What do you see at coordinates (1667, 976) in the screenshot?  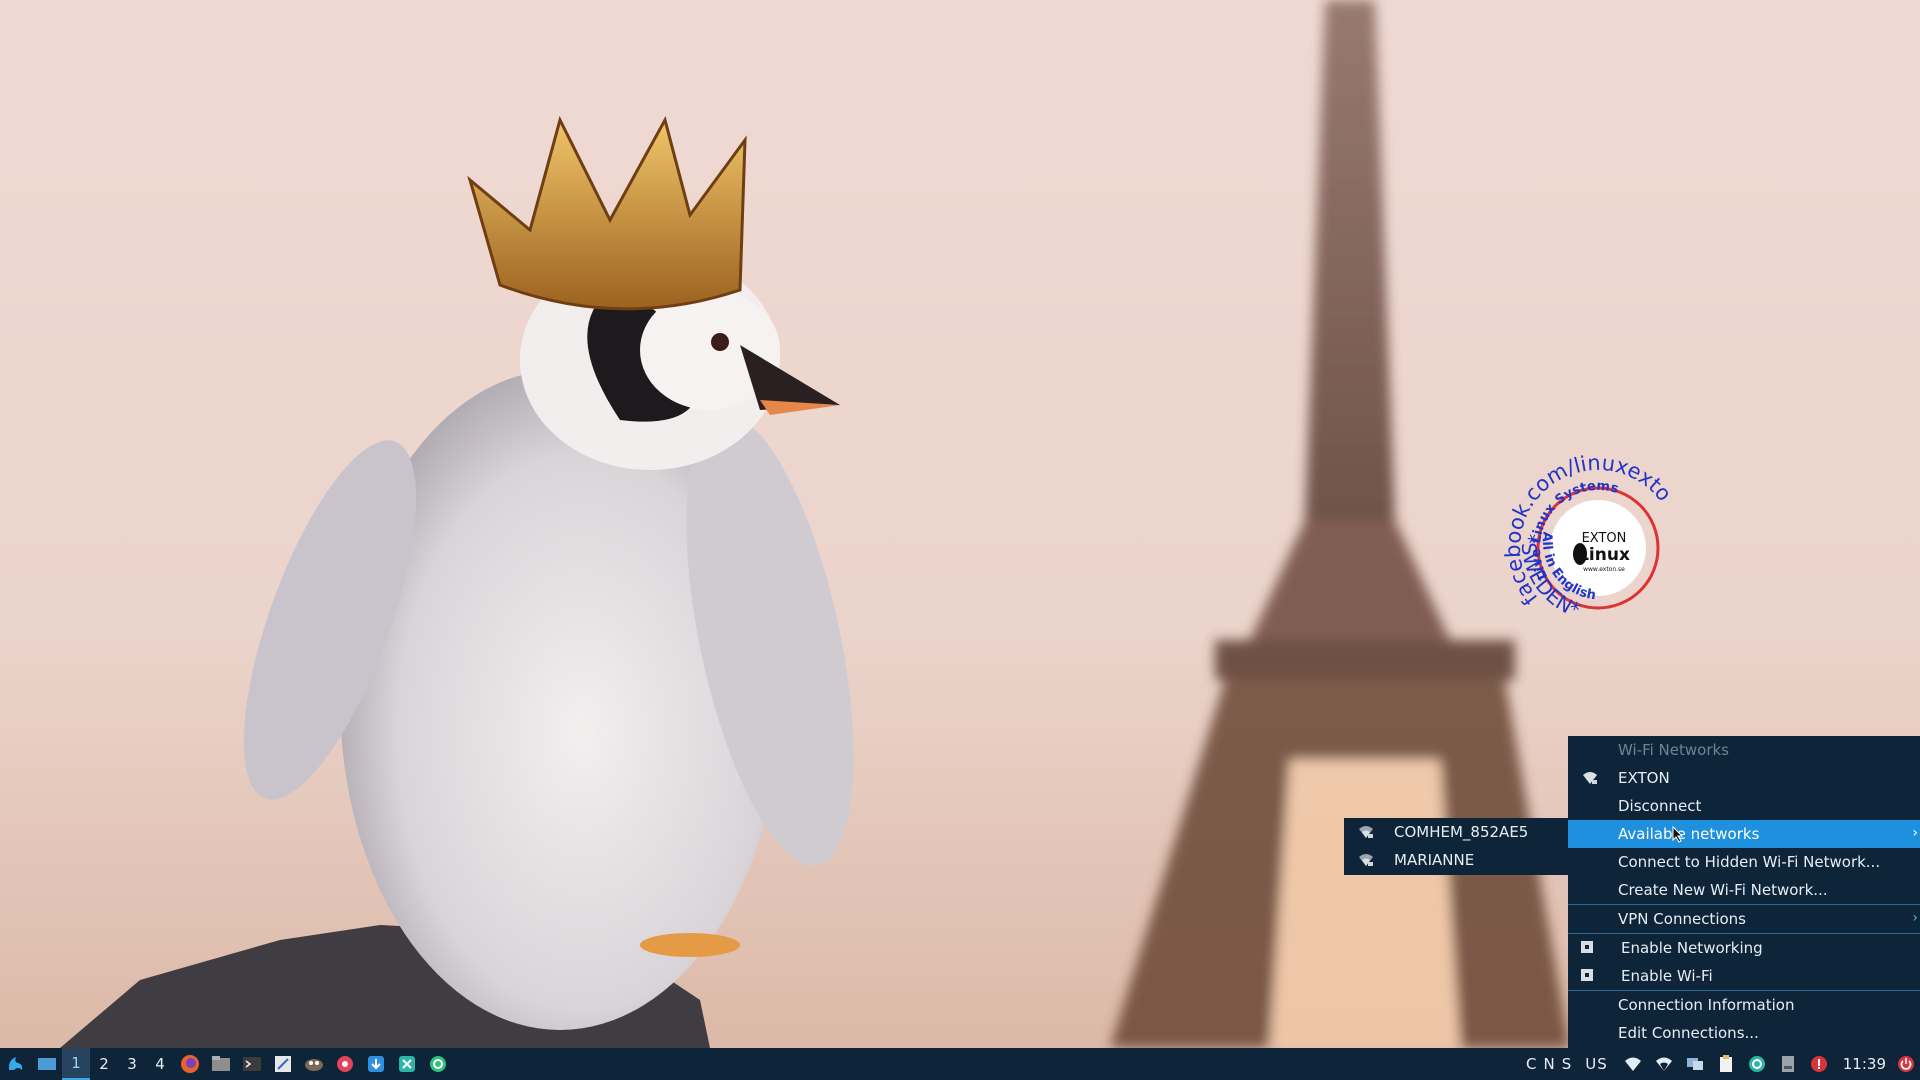 I see `enable-wifi-label: Enable Wi-Fi` at bounding box center [1667, 976].